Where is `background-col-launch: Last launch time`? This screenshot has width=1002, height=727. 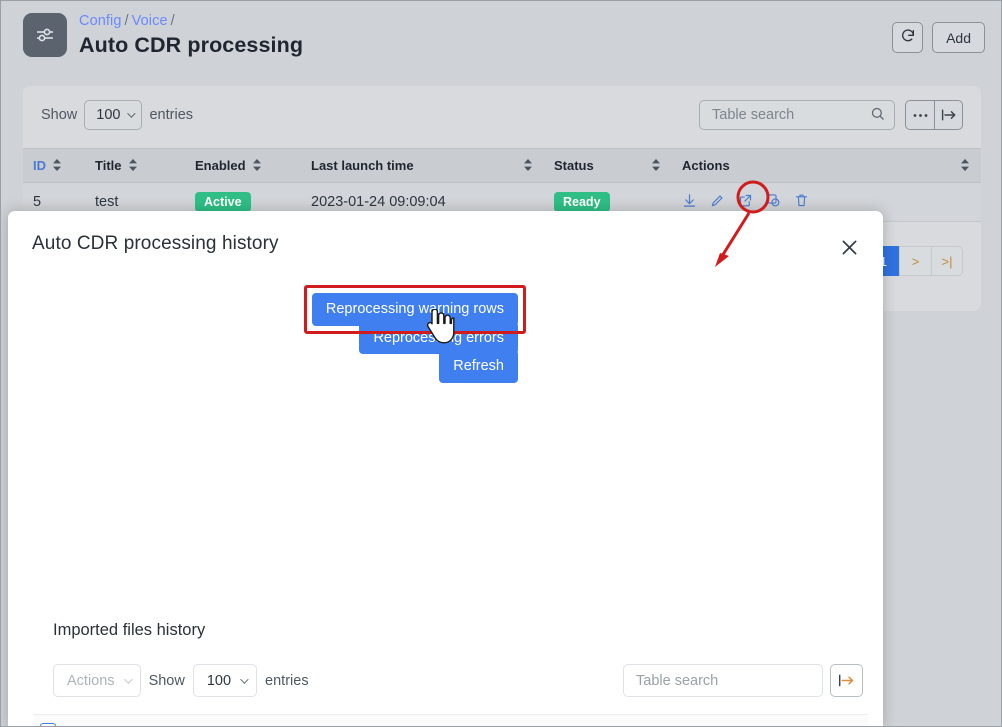 background-col-launch: Last launch time is located at coordinates (422, 165).